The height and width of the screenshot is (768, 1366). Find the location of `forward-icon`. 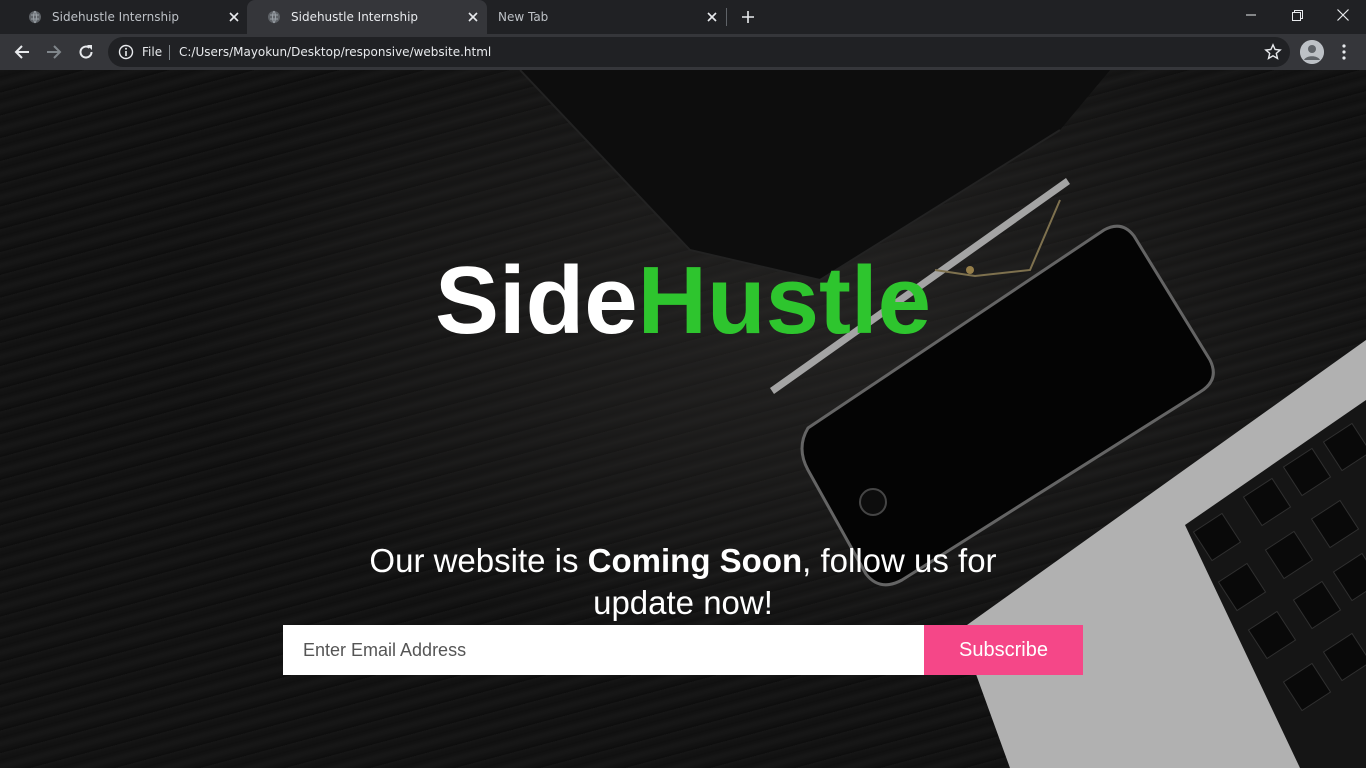

forward-icon is located at coordinates (54, 52).